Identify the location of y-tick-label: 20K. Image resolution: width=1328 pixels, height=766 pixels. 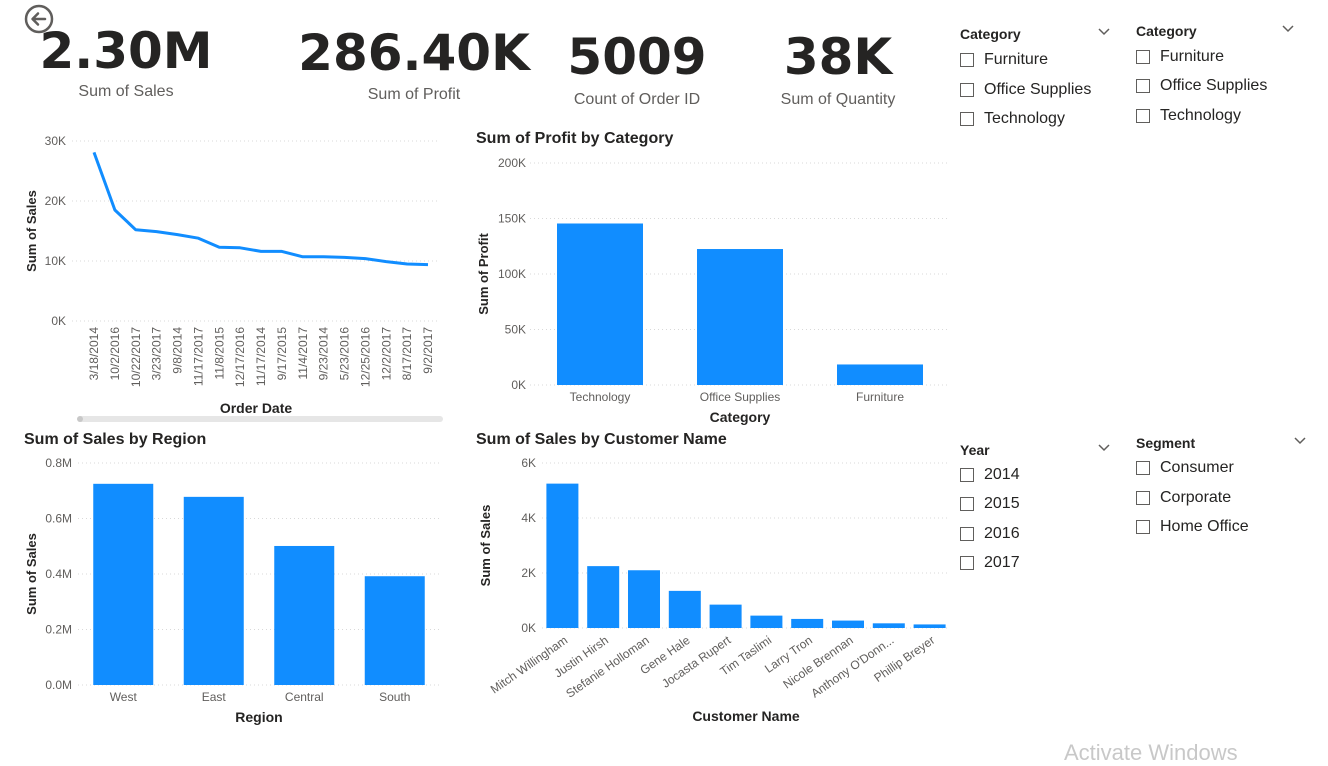
(55, 201).